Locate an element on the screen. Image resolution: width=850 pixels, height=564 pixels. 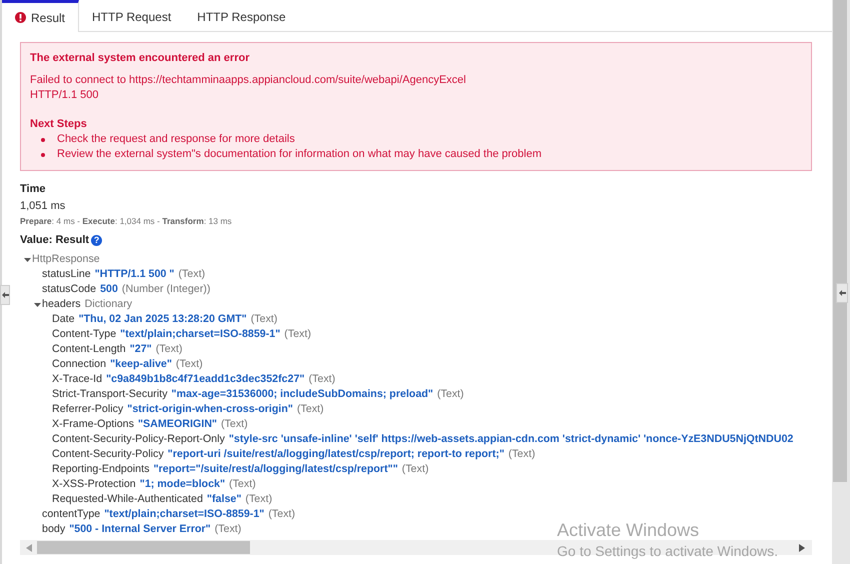
activation-title: Activate Windows is located at coordinates (628, 530).